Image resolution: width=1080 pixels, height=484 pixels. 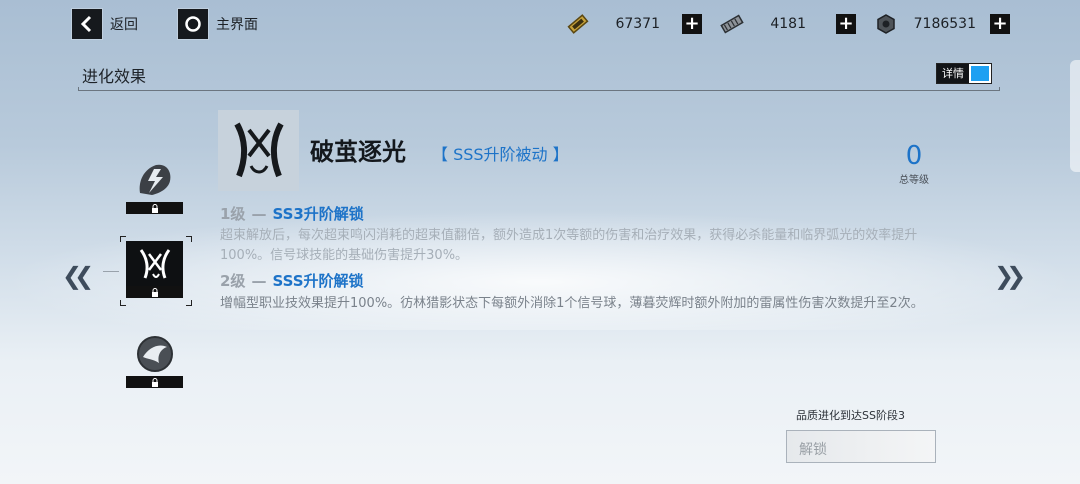 I want to click on resource-parts-value: 7186531, so click(x=944, y=24).